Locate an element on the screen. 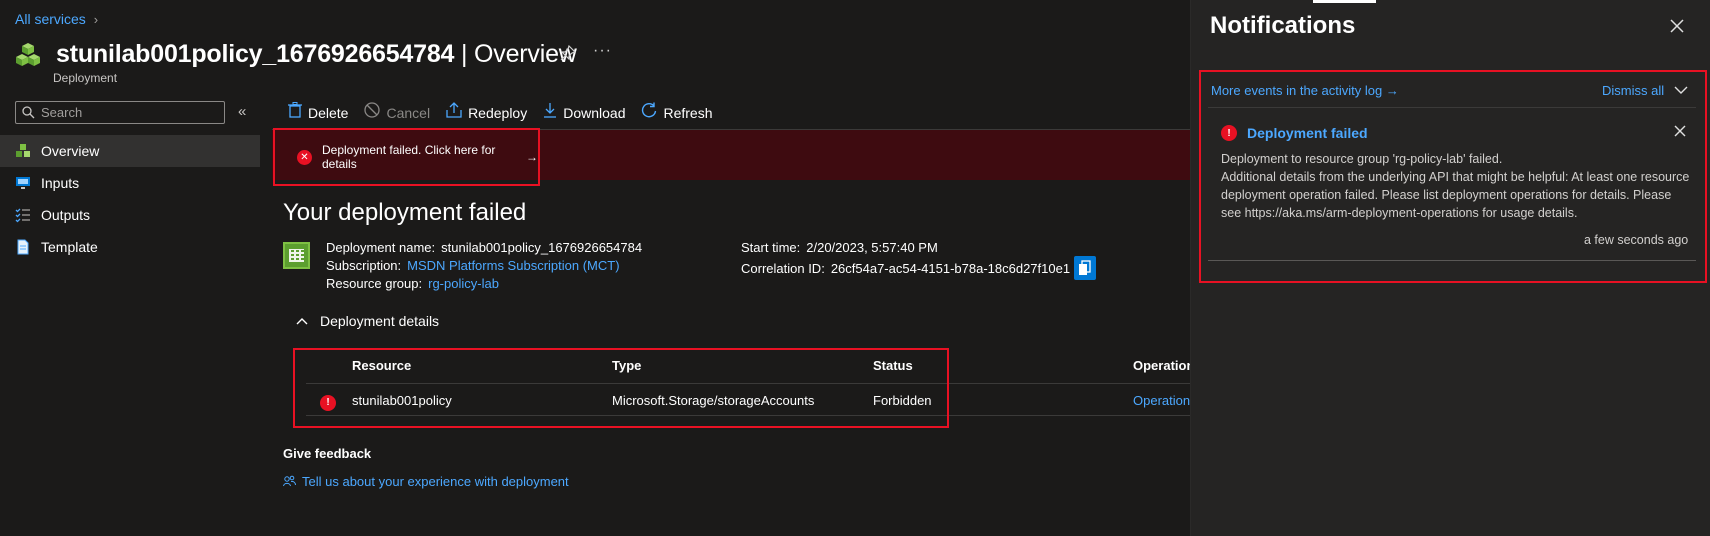  notifications-title: Notifications is located at coordinates (1283, 25).